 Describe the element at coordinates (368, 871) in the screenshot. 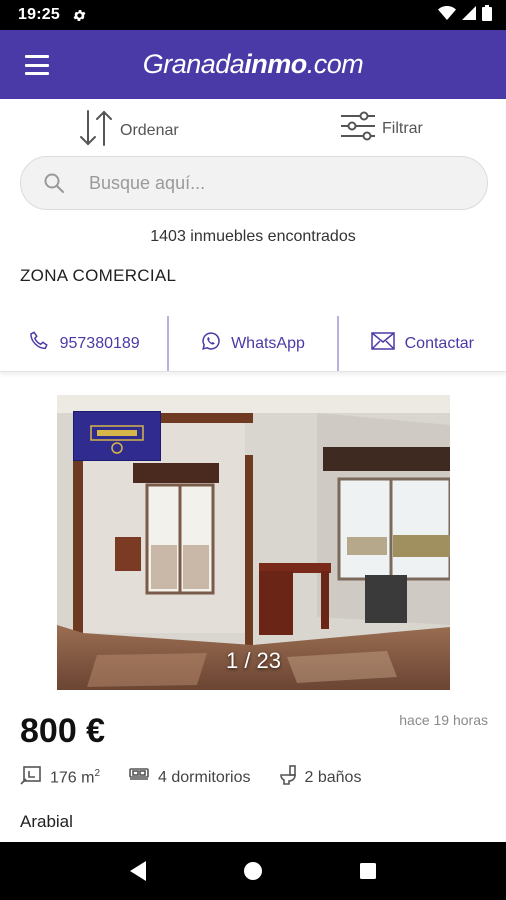

I see `recents-icon` at that location.